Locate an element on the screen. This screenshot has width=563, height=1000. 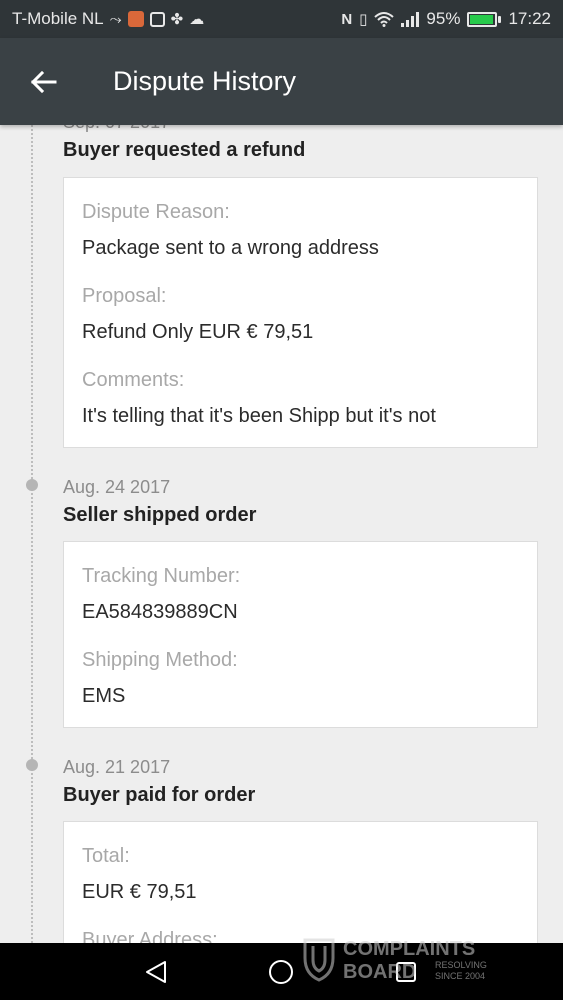
back-arrow-icon is located at coordinates (43, 82).